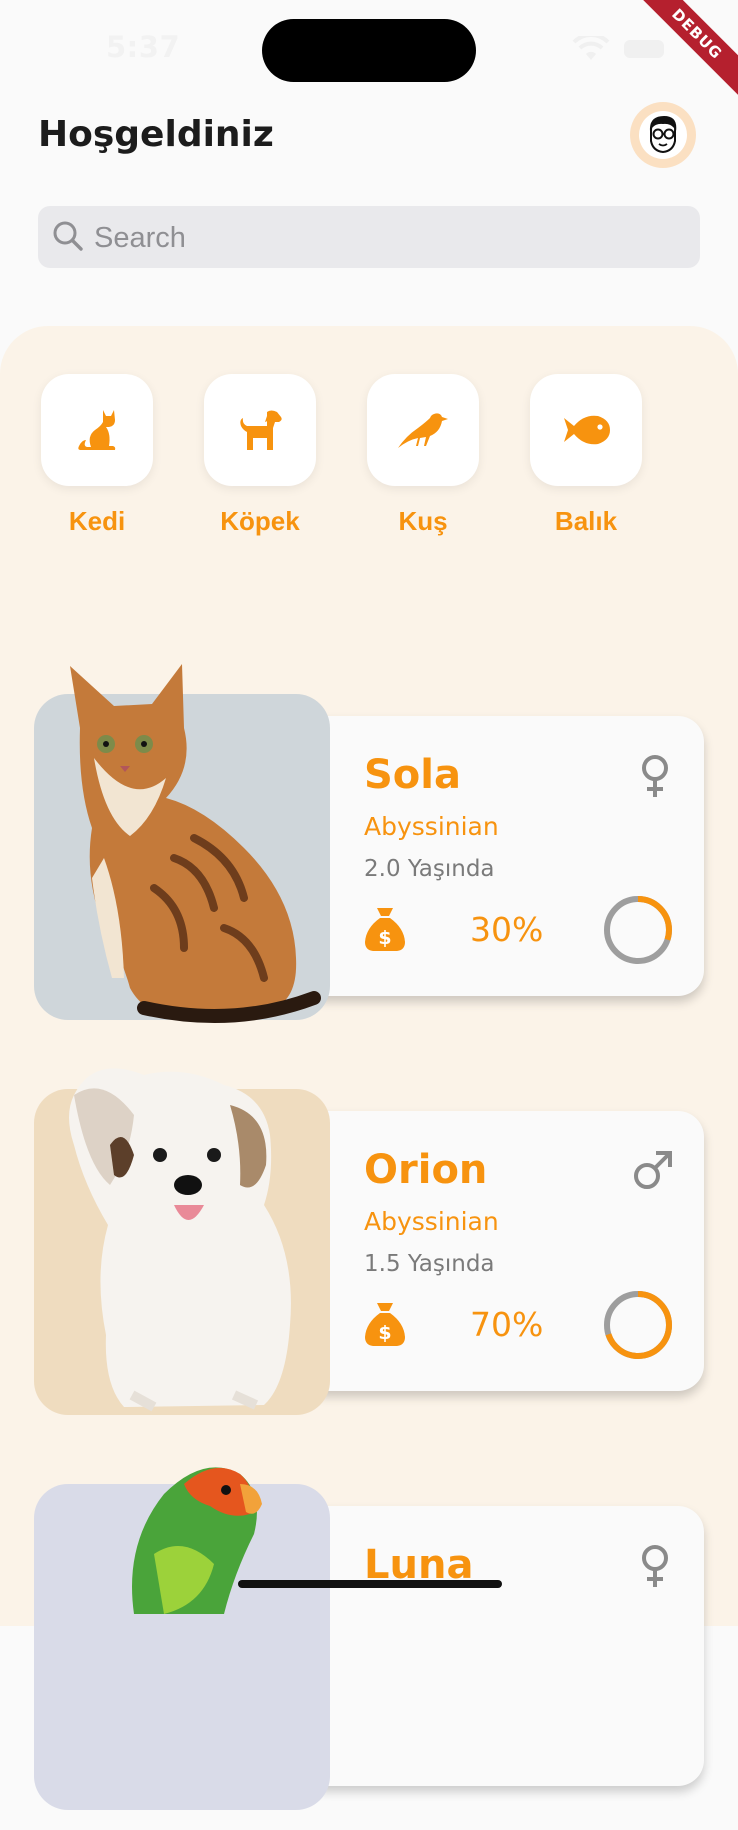  I want to click on search-input, so click(384, 238).